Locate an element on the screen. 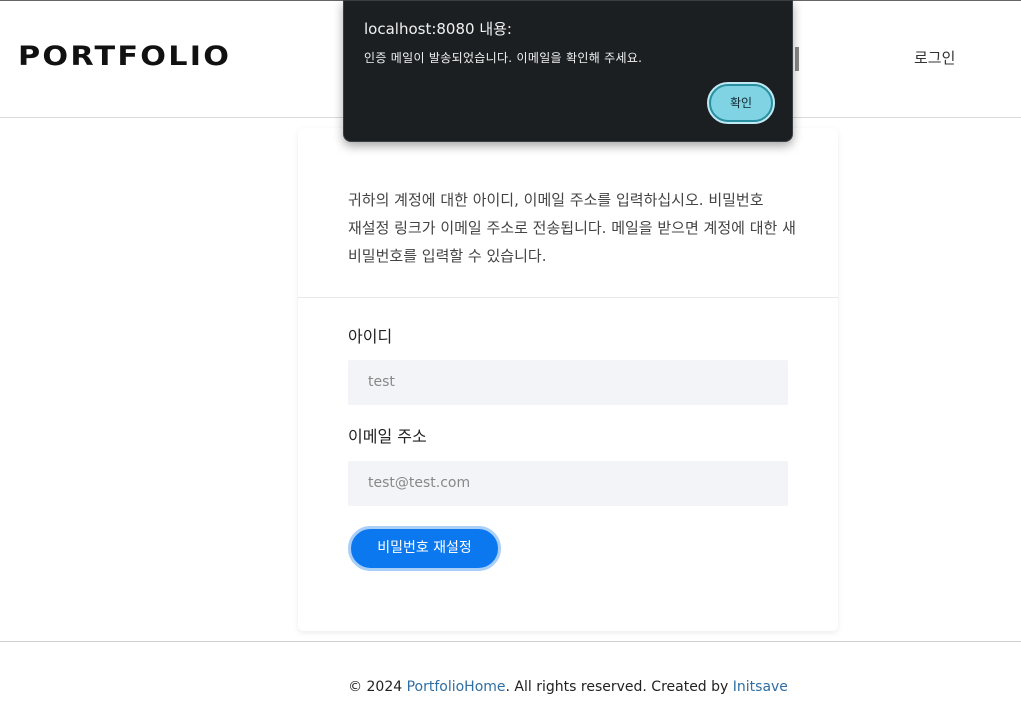 This screenshot has height=725, width=1021. footer-divider is located at coordinates (510, 641).